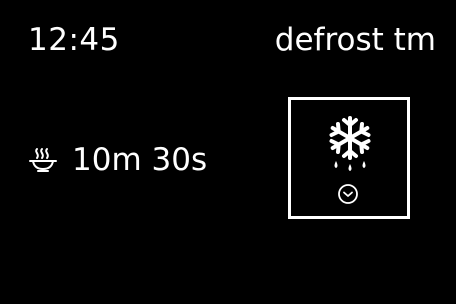  I want to click on mode-title: defrost tm, so click(355, 40).